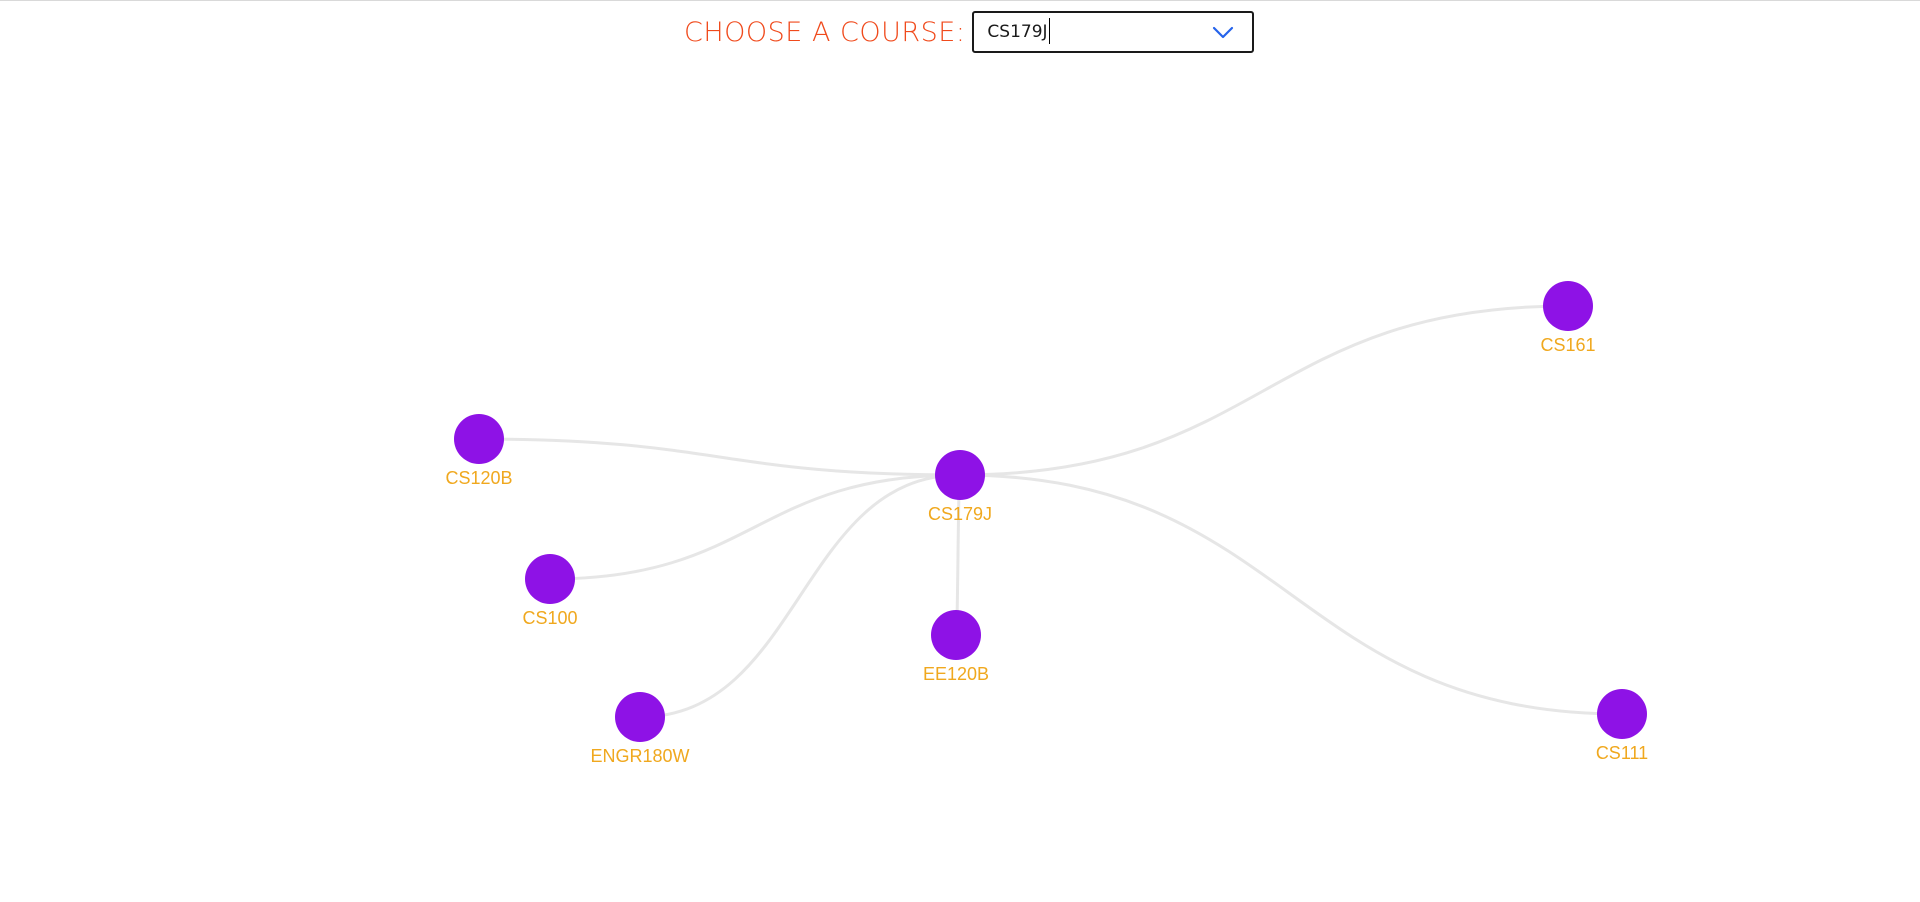  What do you see at coordinates (550, 579) in the screenshot?
I see `node-circle-cs100` at bounding box center [550, 579].